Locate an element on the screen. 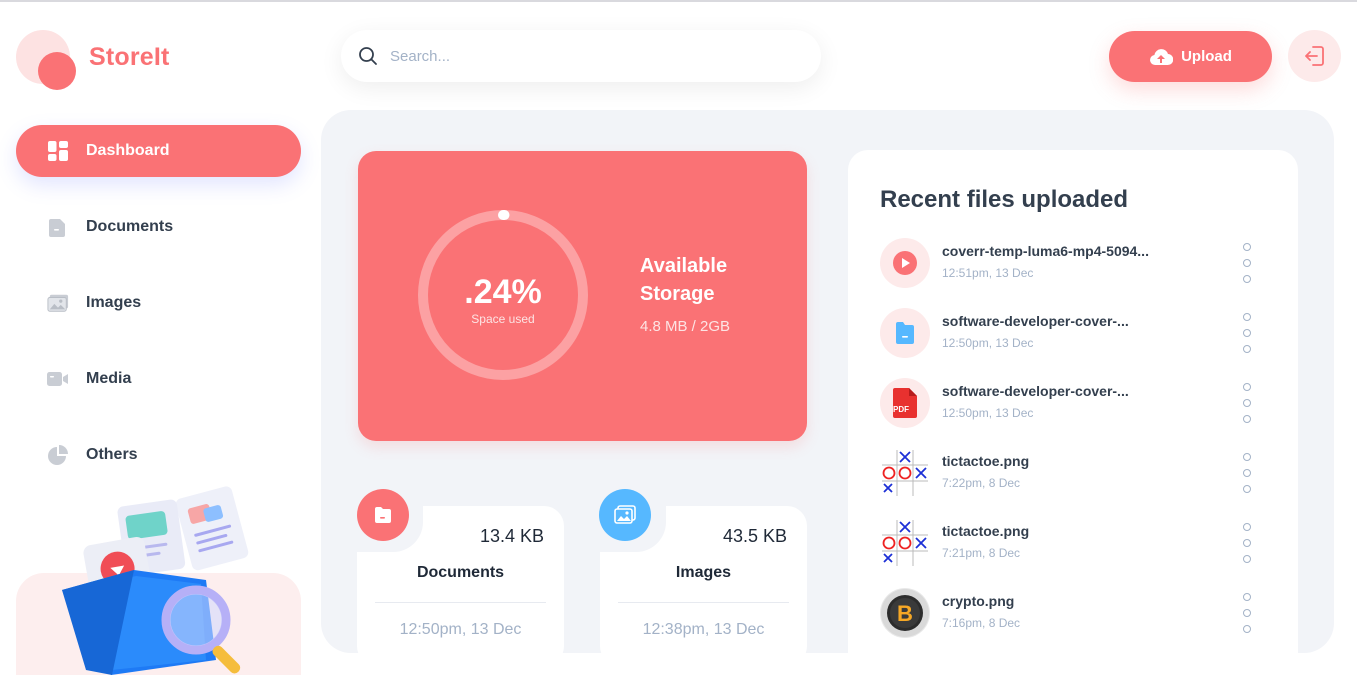 The width and height of the screenshot is (1357, 675). storage-usage: 4.8 MB / 2GB is located at coordinates (685, 326).